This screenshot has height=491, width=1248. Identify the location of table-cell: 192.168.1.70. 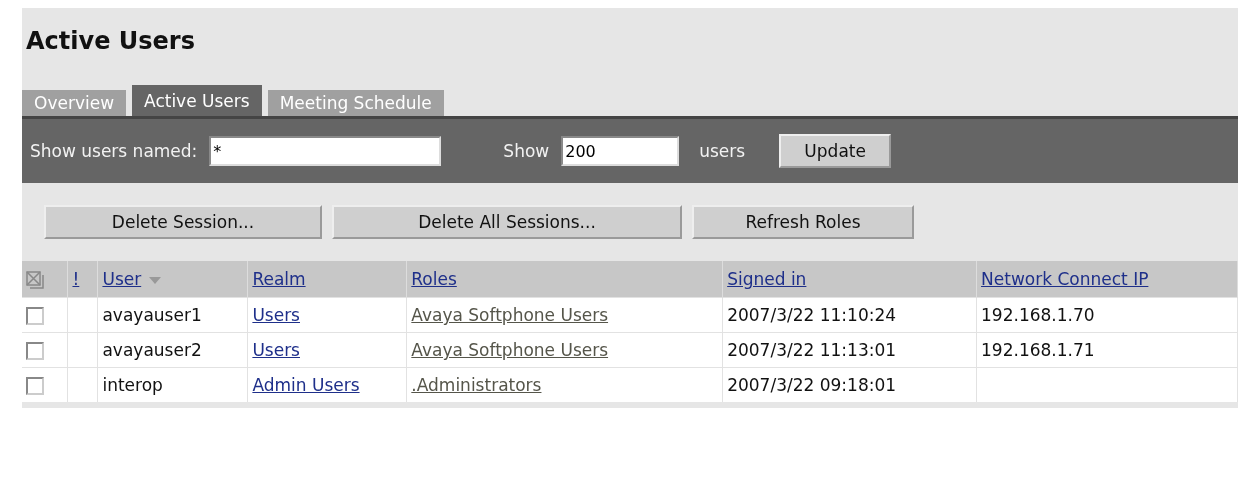
(1107, 315).